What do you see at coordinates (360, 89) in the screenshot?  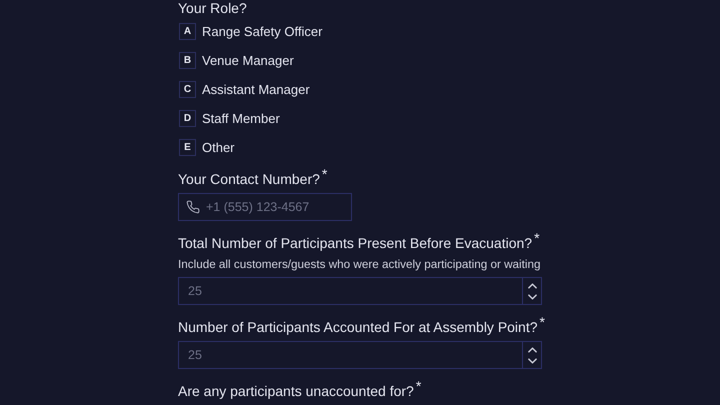 I see `option-item: C Assistant Manager` at bounding box center [360, 89].